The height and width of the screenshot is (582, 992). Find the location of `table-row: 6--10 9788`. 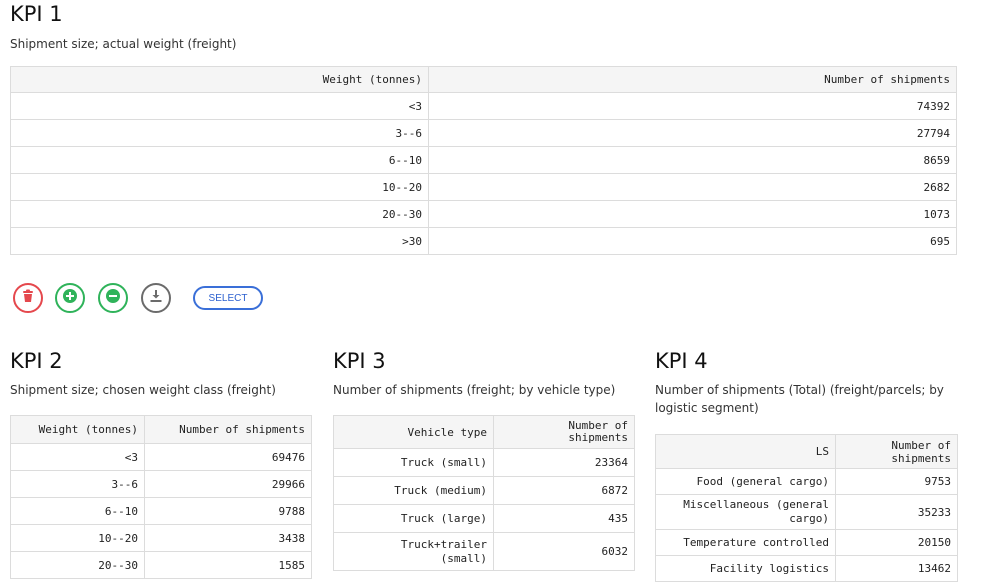

table-row: 6--10 9788 is located at coordinates (161, 511).